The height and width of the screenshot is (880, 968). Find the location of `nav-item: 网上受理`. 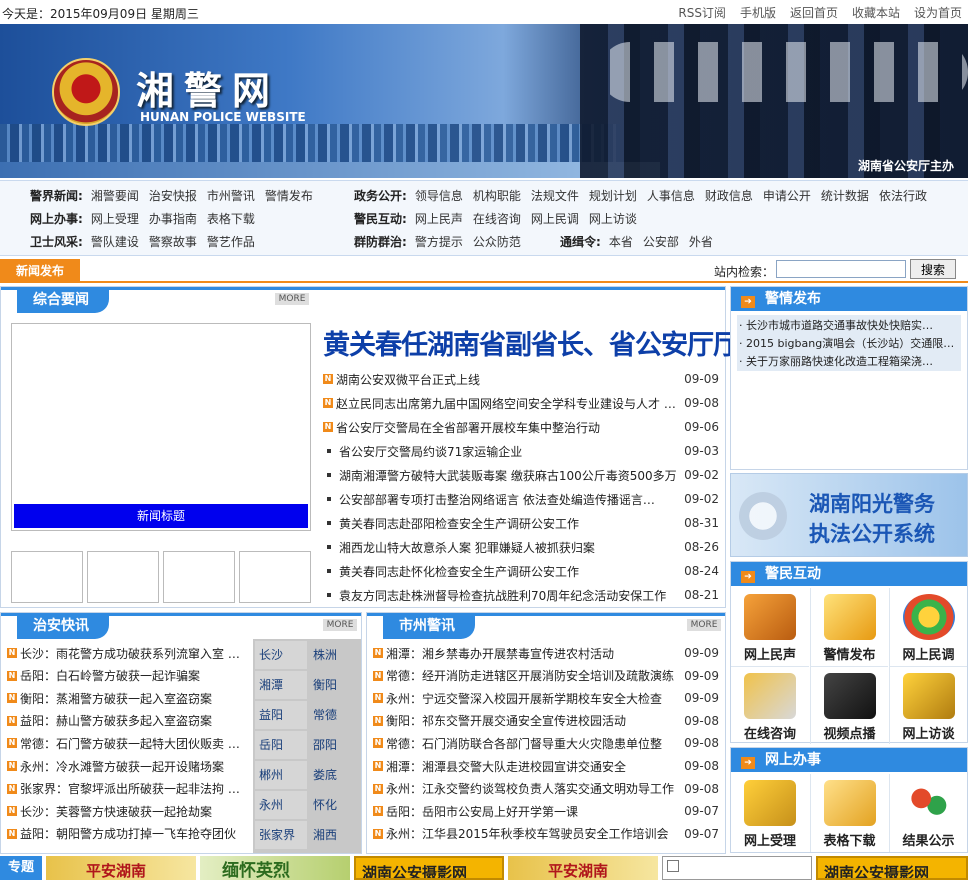

nav-item: 网上受理 is located at coordinates (115, 218).